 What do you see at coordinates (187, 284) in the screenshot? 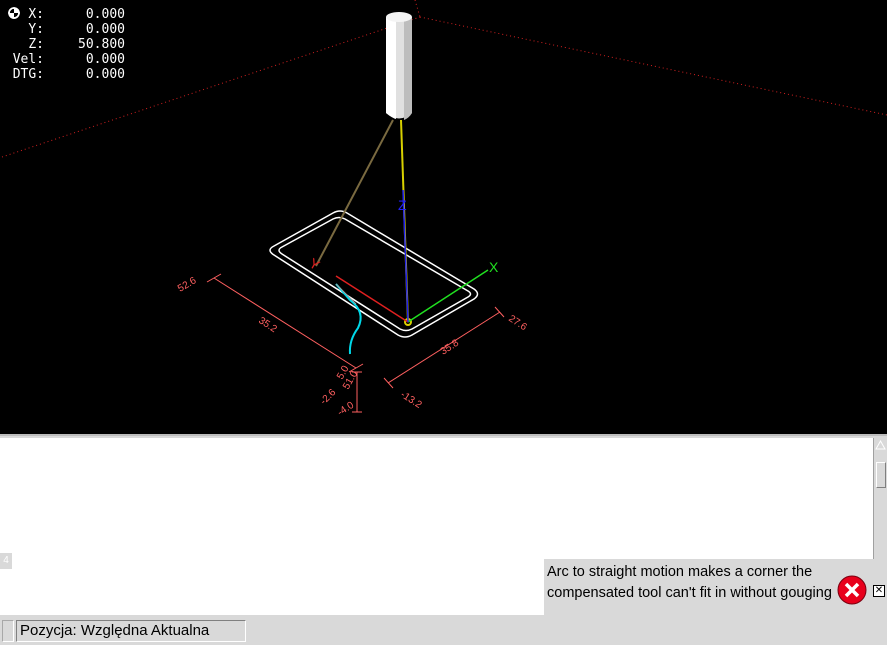
I see `dimension-label: 52.6` at bounding box center [187, 284].